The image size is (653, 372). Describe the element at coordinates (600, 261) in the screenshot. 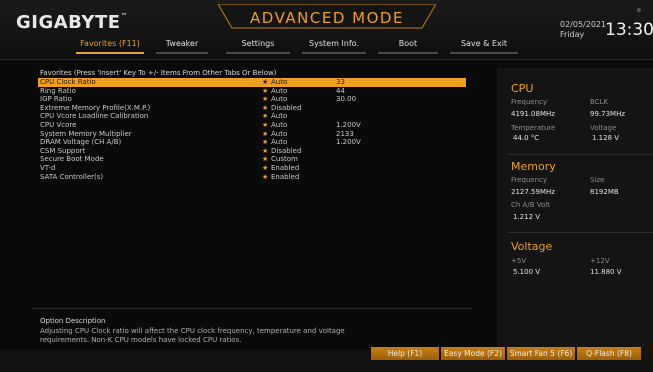

I see `voltage-12v-label: +12V` at that location.